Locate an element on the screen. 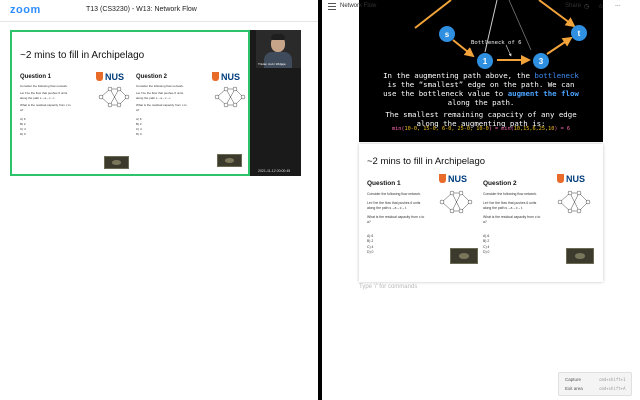 The width and height of the screenshot is (640, 400). new-block-input: Type '/' for commands is located at coordinates (388, 287).